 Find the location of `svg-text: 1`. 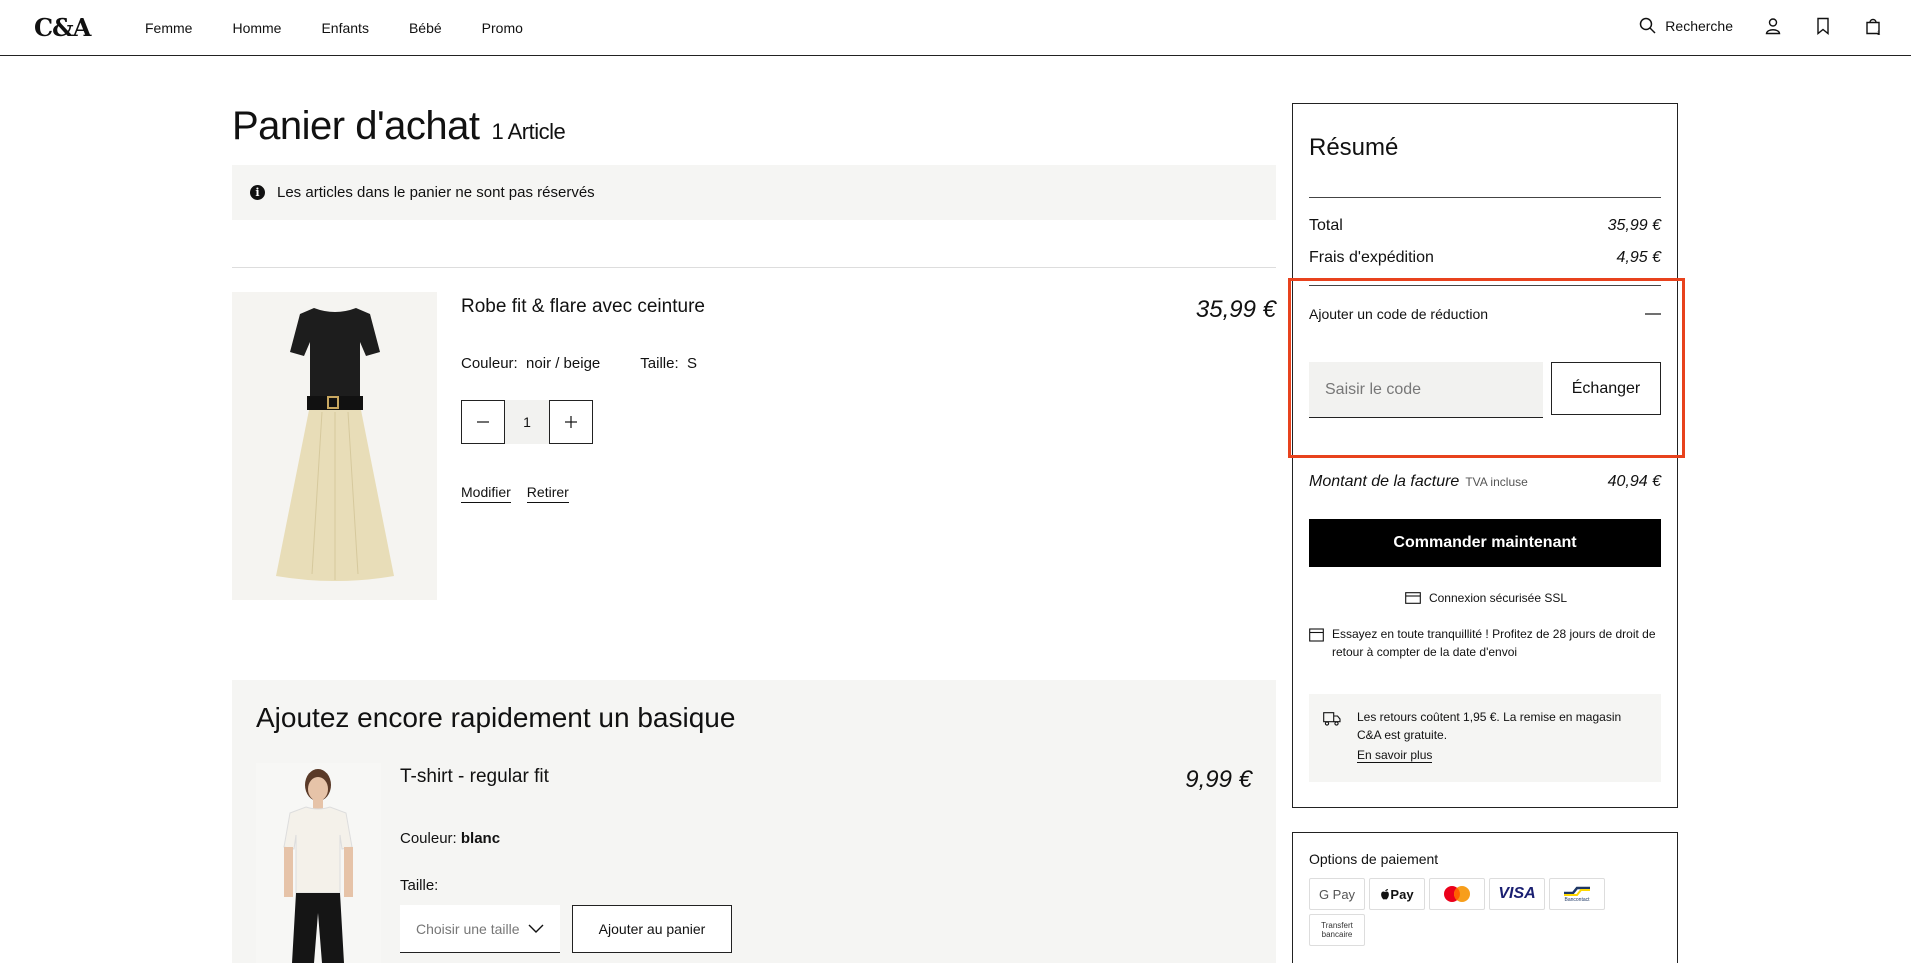

svg-text: 1 is located at coordinates (1879, 33).